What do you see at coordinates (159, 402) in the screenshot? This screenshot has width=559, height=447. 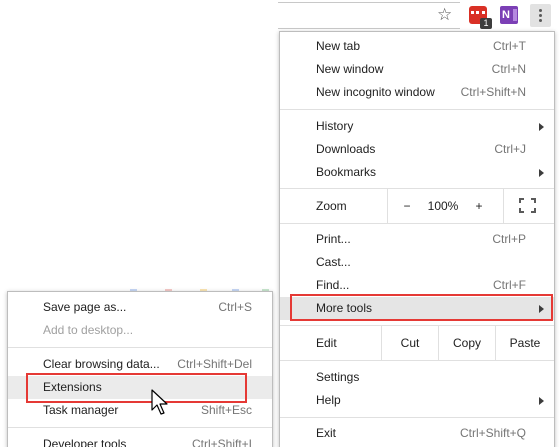 I see `mouse-cursor-icon` at bounding box center [159, 402].